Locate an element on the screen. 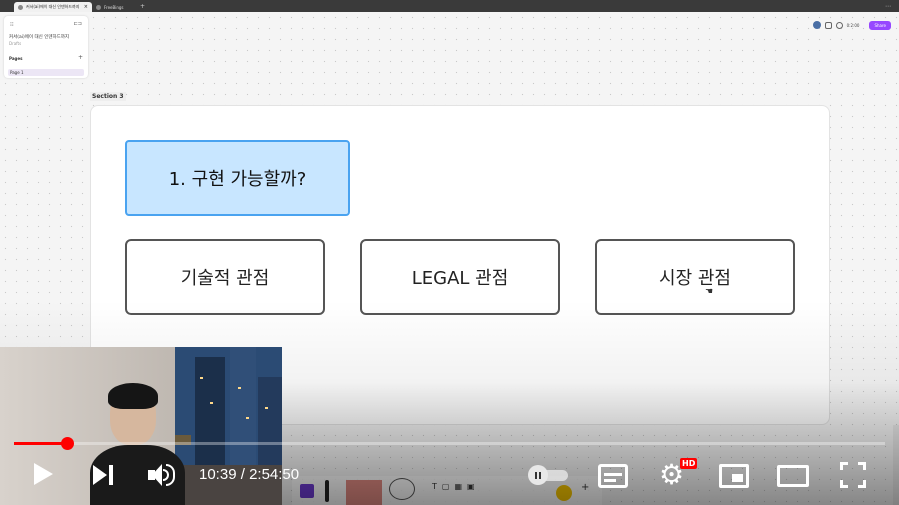 The width and height of the screenshot is (899, 505). volume-icon is located at coordinates (162, 476).